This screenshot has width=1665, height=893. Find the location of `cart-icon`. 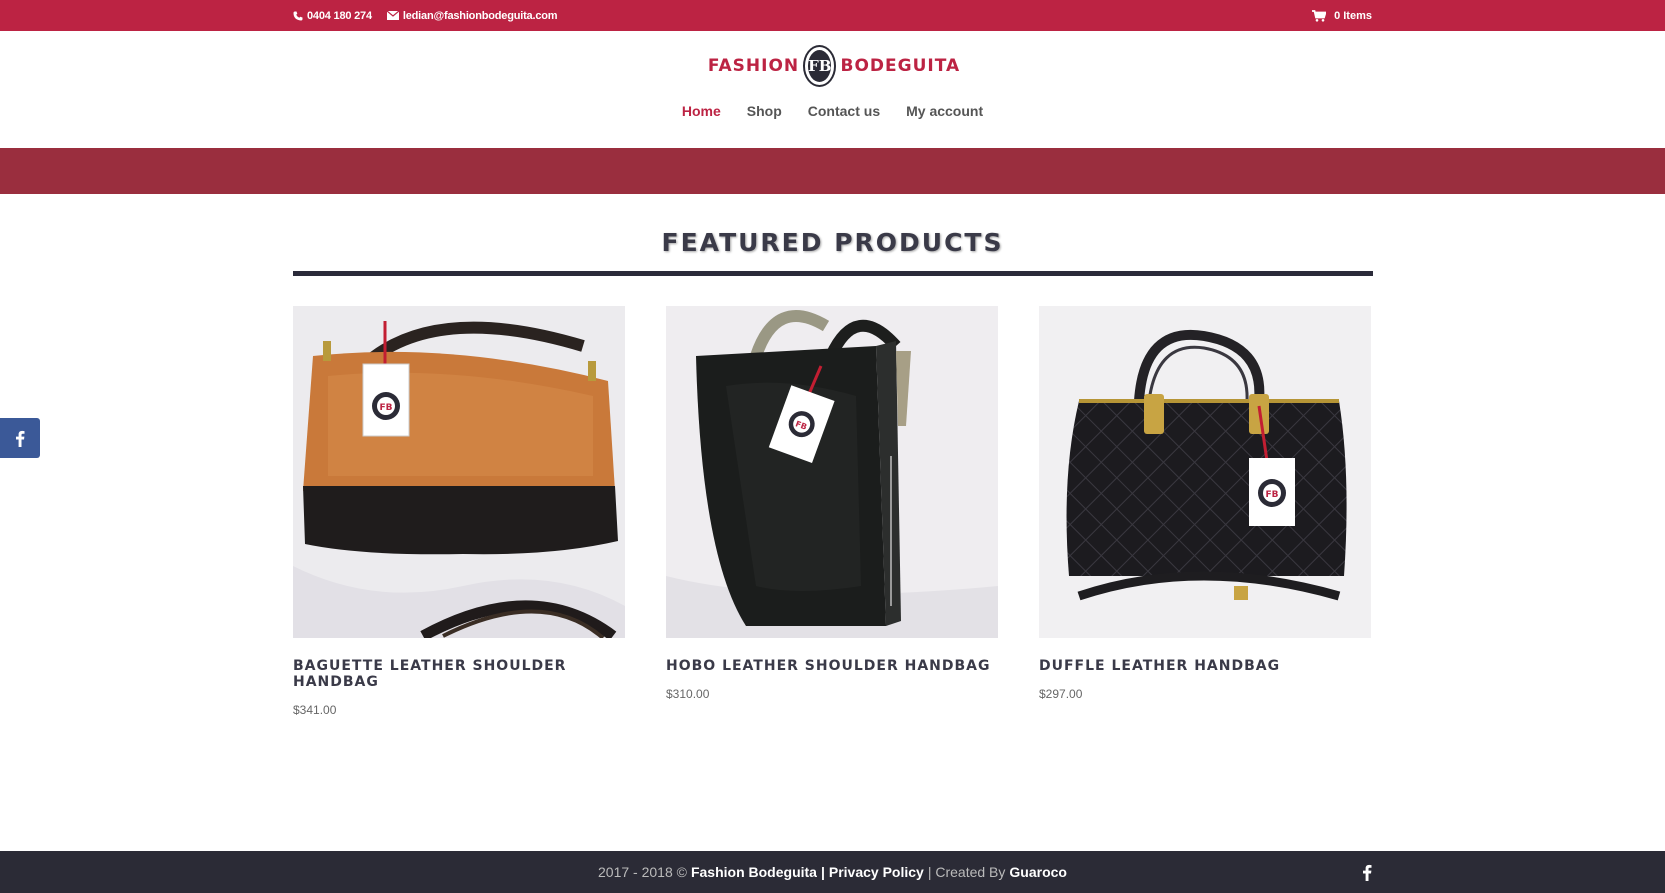

cart-icon is located at coordinates (1319, 15).